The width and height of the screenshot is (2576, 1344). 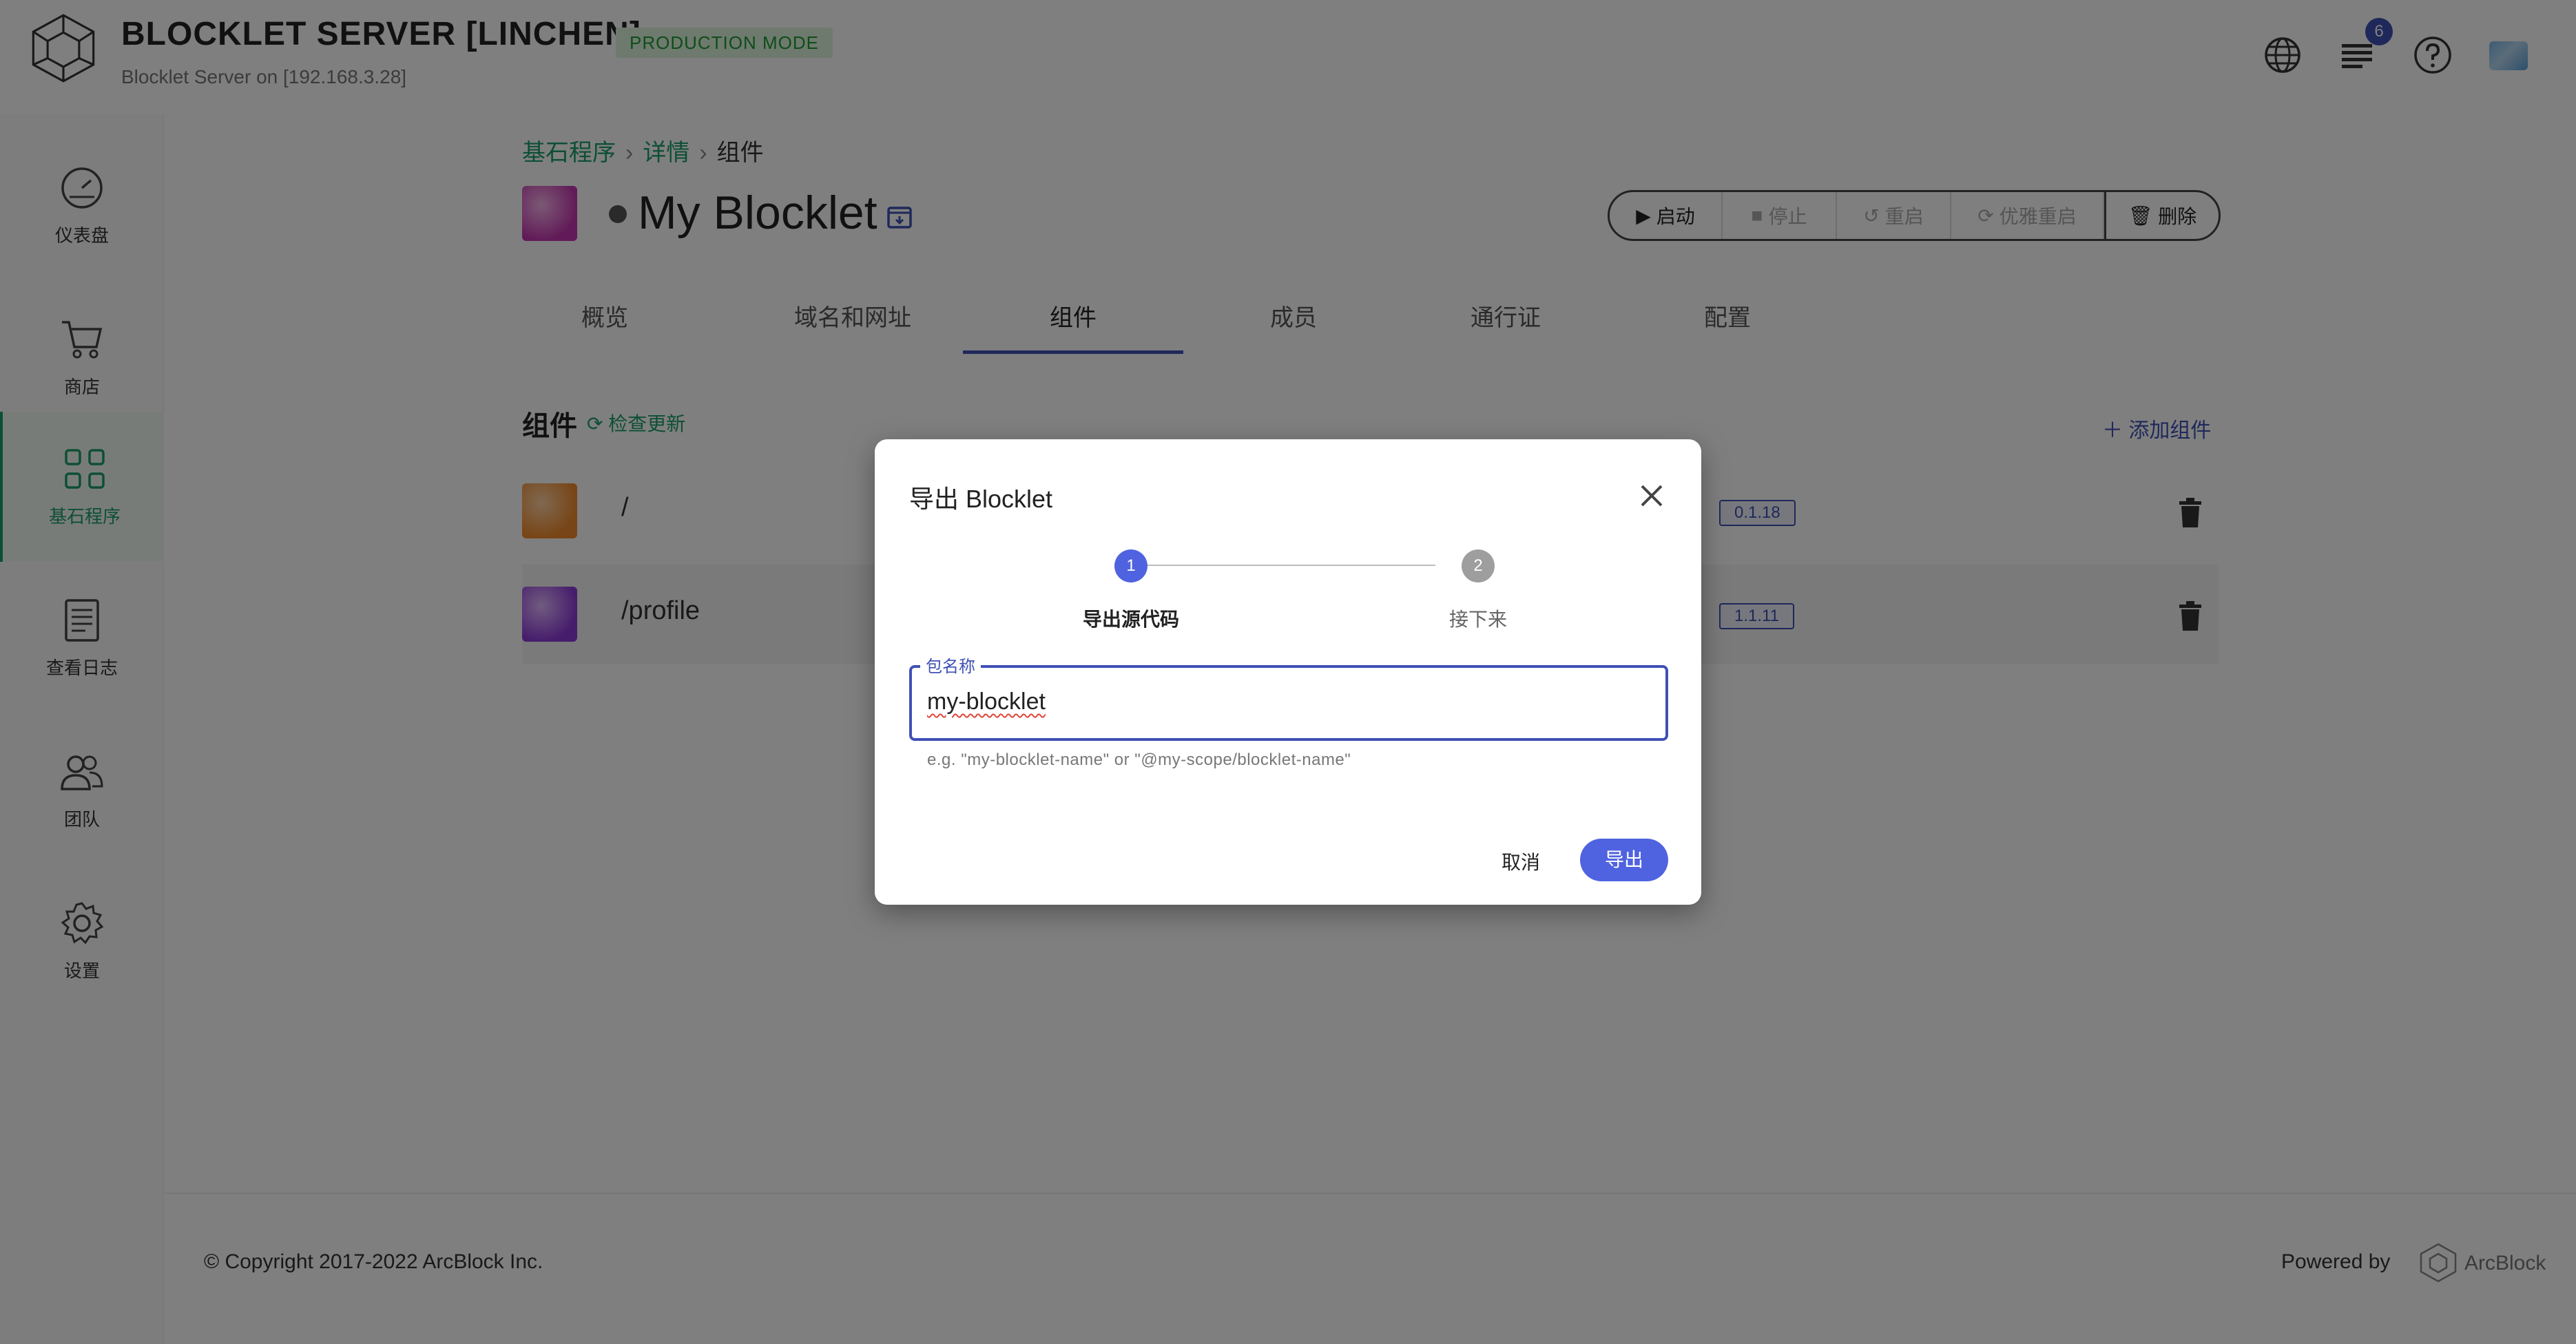 I want to click on stepper-connector, so click(x=1289, y=565).